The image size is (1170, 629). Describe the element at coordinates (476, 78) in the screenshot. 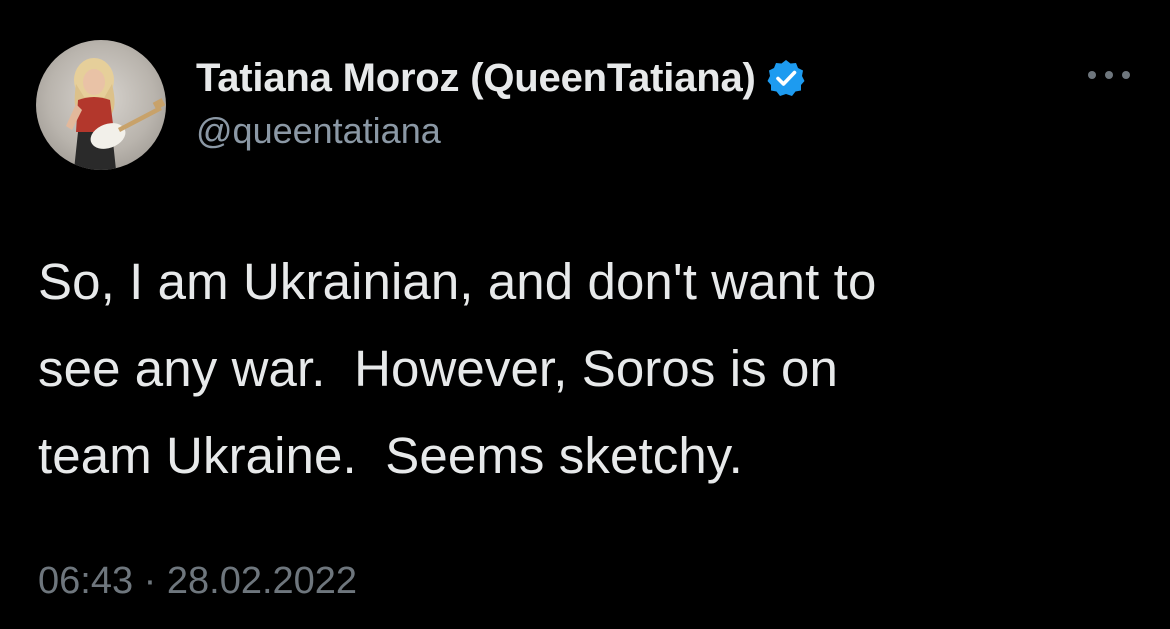

I see `author-display-name: Tatiana Moroz (QueenTatiana)` at that location.